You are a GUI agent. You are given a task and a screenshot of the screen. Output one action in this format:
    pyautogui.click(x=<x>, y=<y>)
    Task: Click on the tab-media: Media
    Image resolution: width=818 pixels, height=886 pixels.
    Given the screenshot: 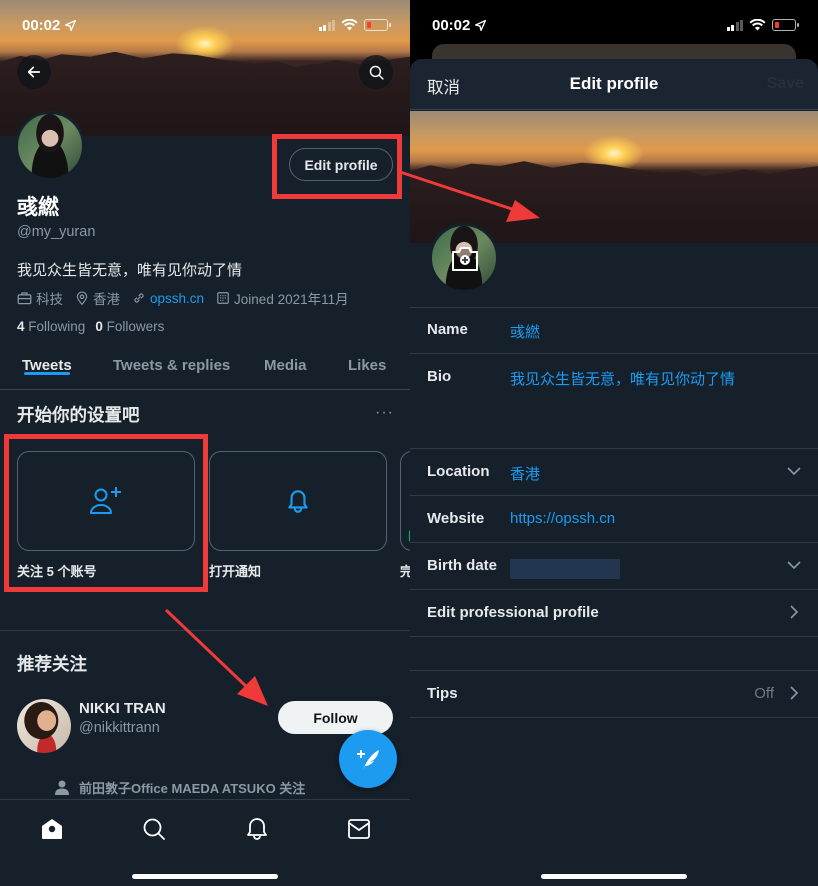 What is the action you would take?
    pyautogui.click(x=285, y=359)
    